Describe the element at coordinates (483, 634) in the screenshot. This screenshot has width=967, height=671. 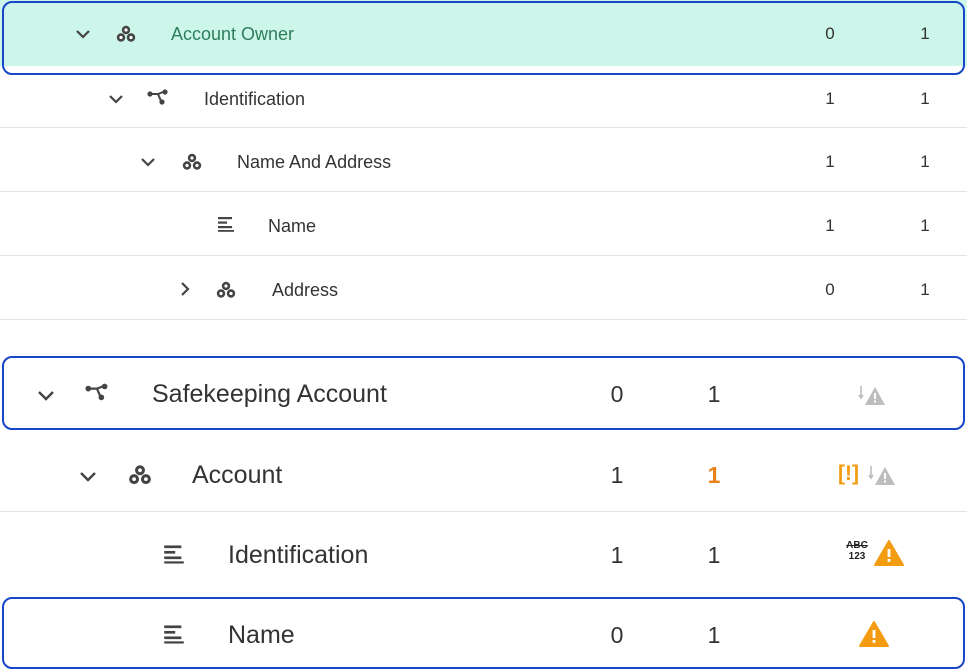
I see `tree-row-name-leaf: Name 0 1` at that location.